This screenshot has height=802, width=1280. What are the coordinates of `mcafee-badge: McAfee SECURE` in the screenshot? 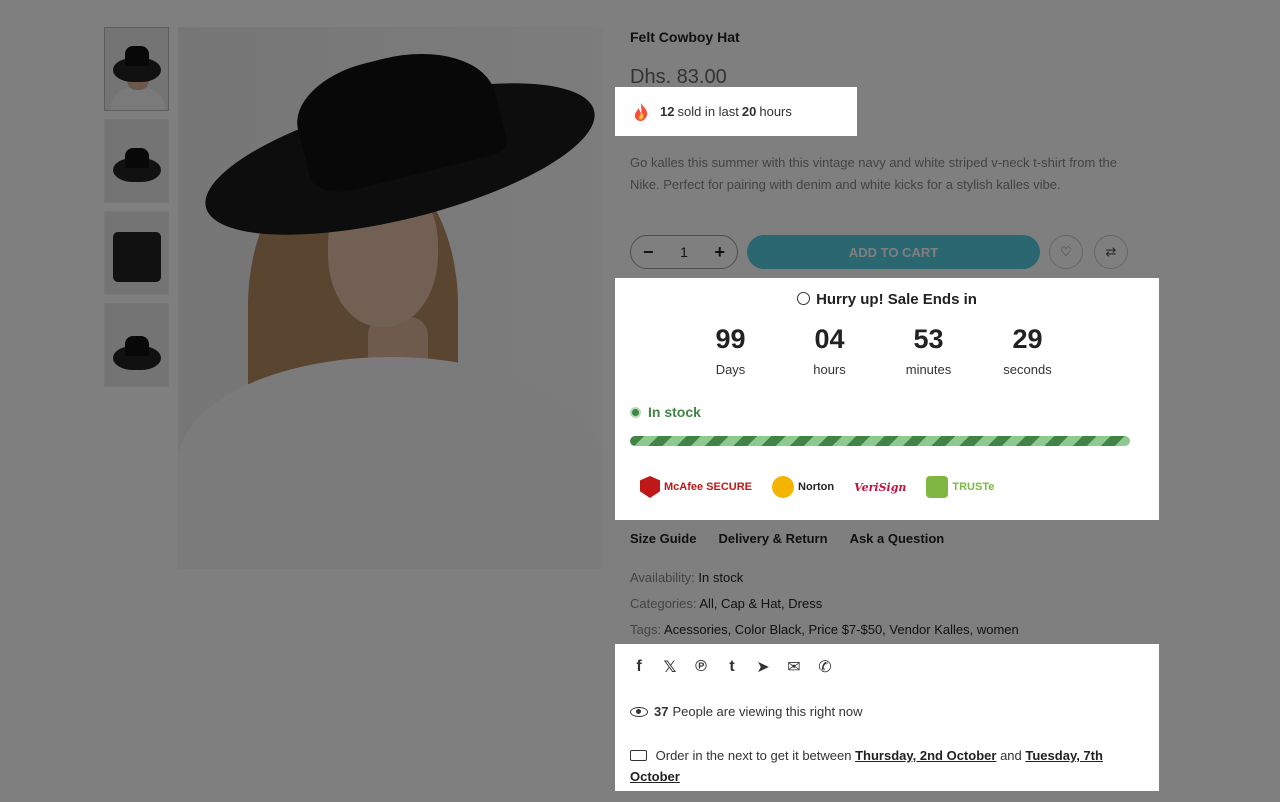 It's located at (696, 487).